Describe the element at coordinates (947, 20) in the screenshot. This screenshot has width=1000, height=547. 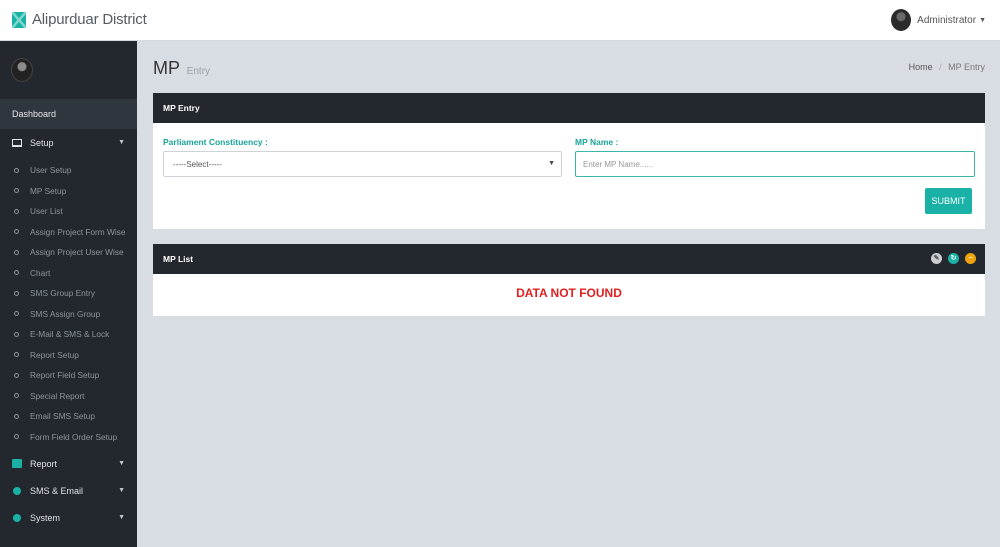
I see `user-name: Administrator` at that location.